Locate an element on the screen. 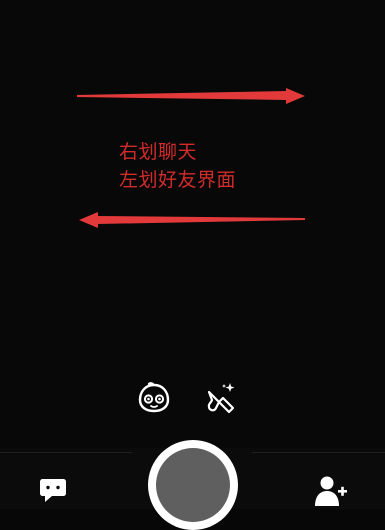 The image size is (385, 530). add-friend-icon is located at coordinates (331, 491).